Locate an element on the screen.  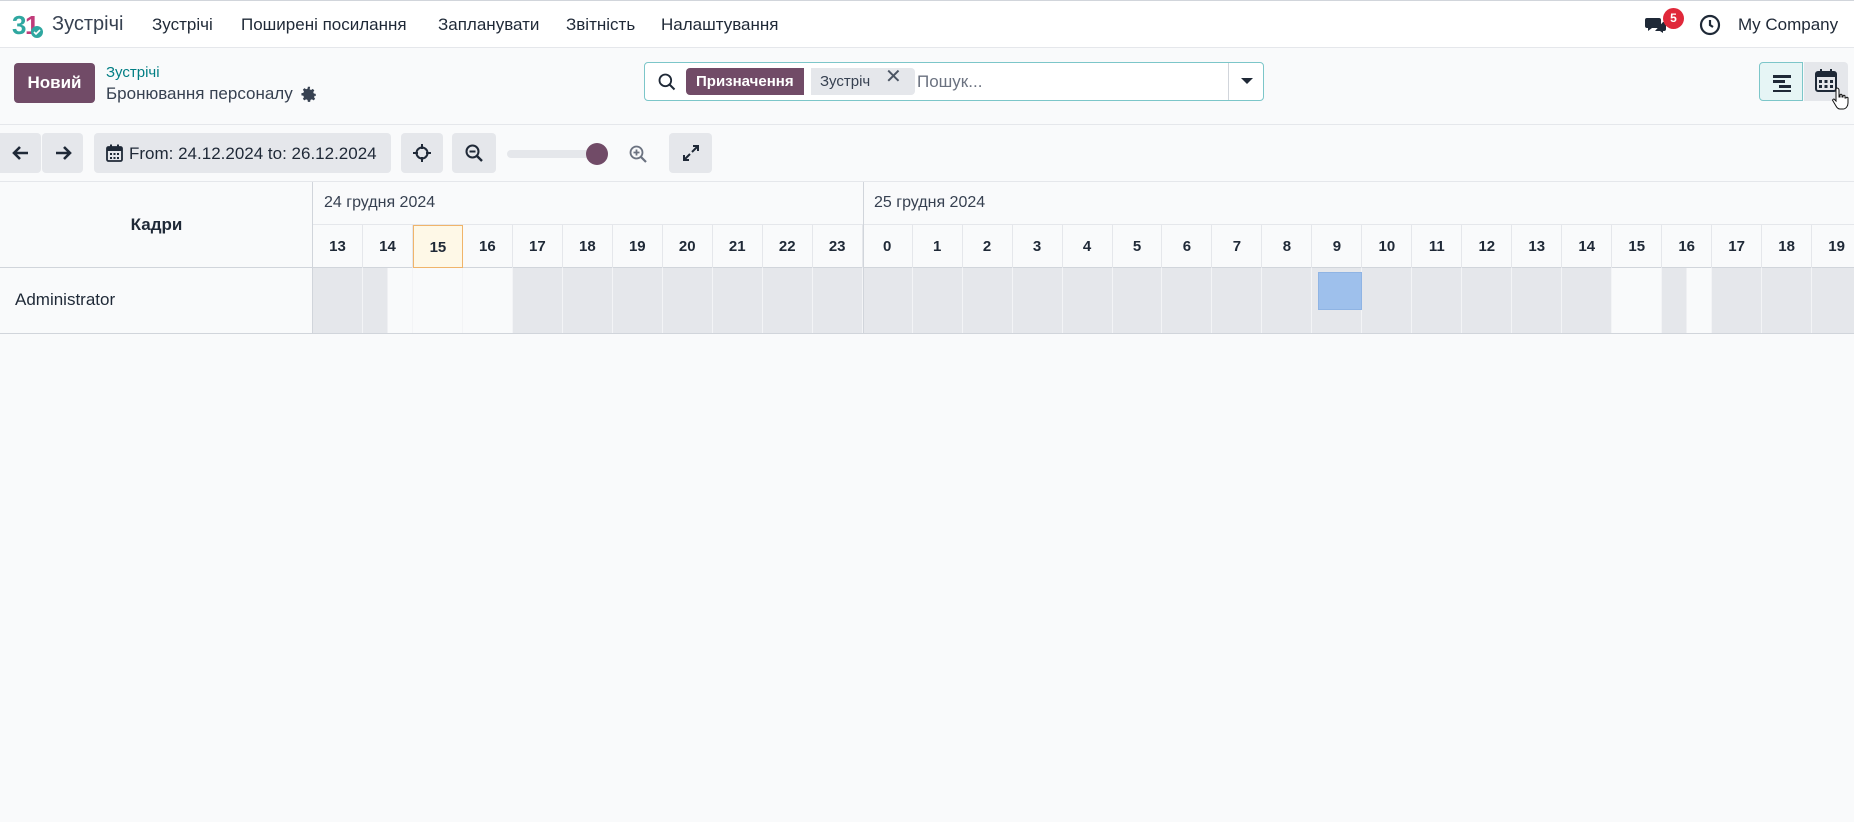
zoom-slider-thumb is located at coordinates (597, 154).